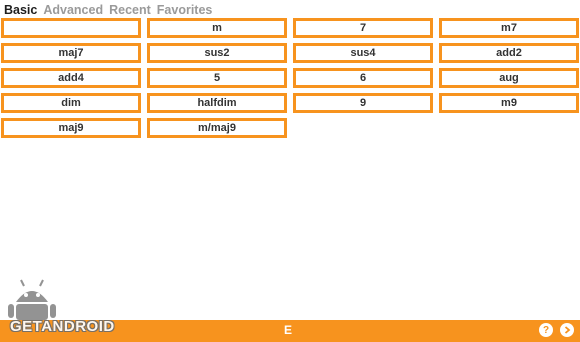  What do you see at coordinates (73, 10) in the screenshot?
I see `tab-advanced: Advanced` at bounding box center [73, 10].